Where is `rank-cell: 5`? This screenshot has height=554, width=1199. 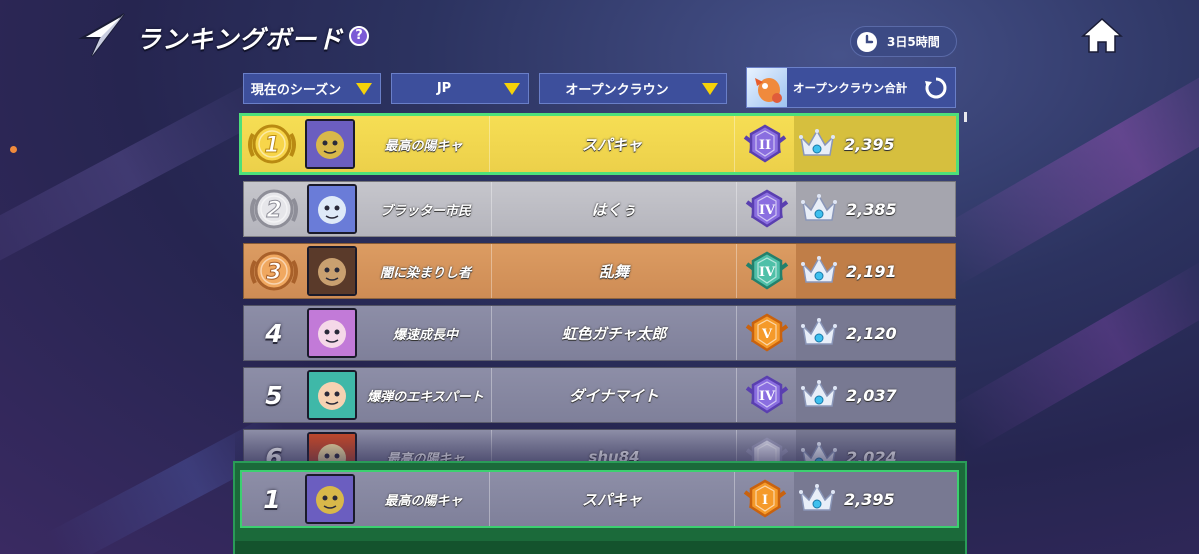
rank-cell: 5 is located at coordinates (274, 395).